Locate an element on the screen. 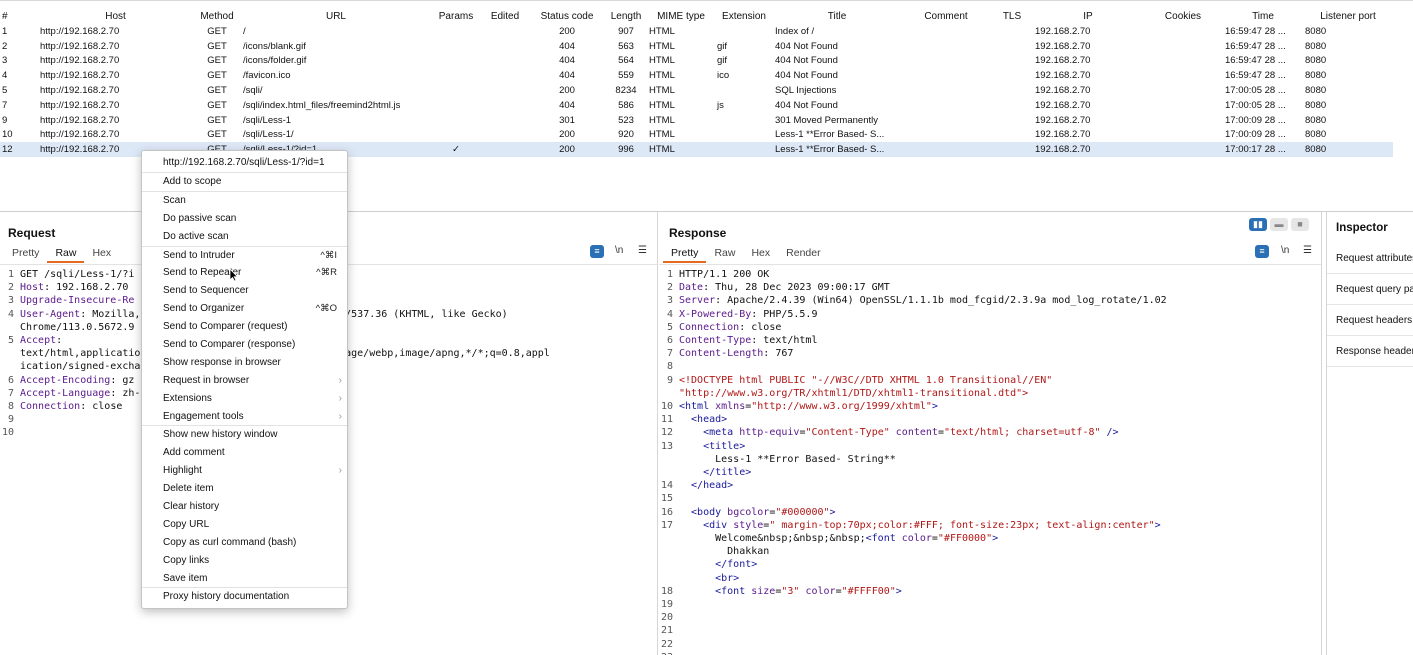 The height and width of the screenshot is (655, 1413). menu-item-send-to-sequencer: Send to Sequencer is located at coordinates (244, 291).